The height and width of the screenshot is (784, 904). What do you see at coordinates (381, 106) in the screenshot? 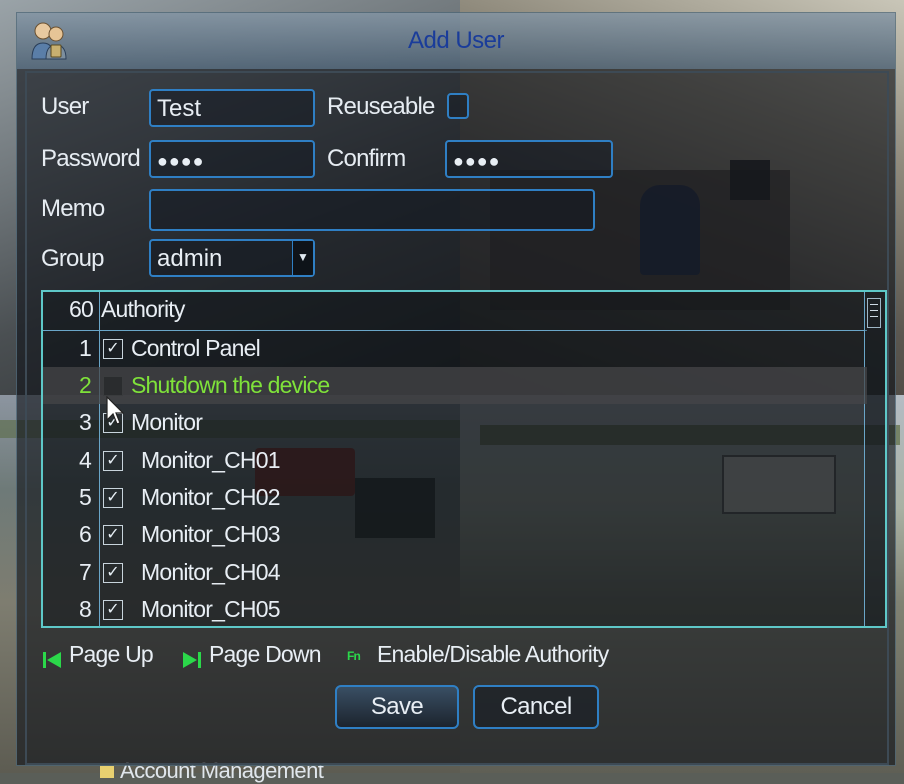
I see `reuseable-label: Reuseable` at bounding box center [381, 106].